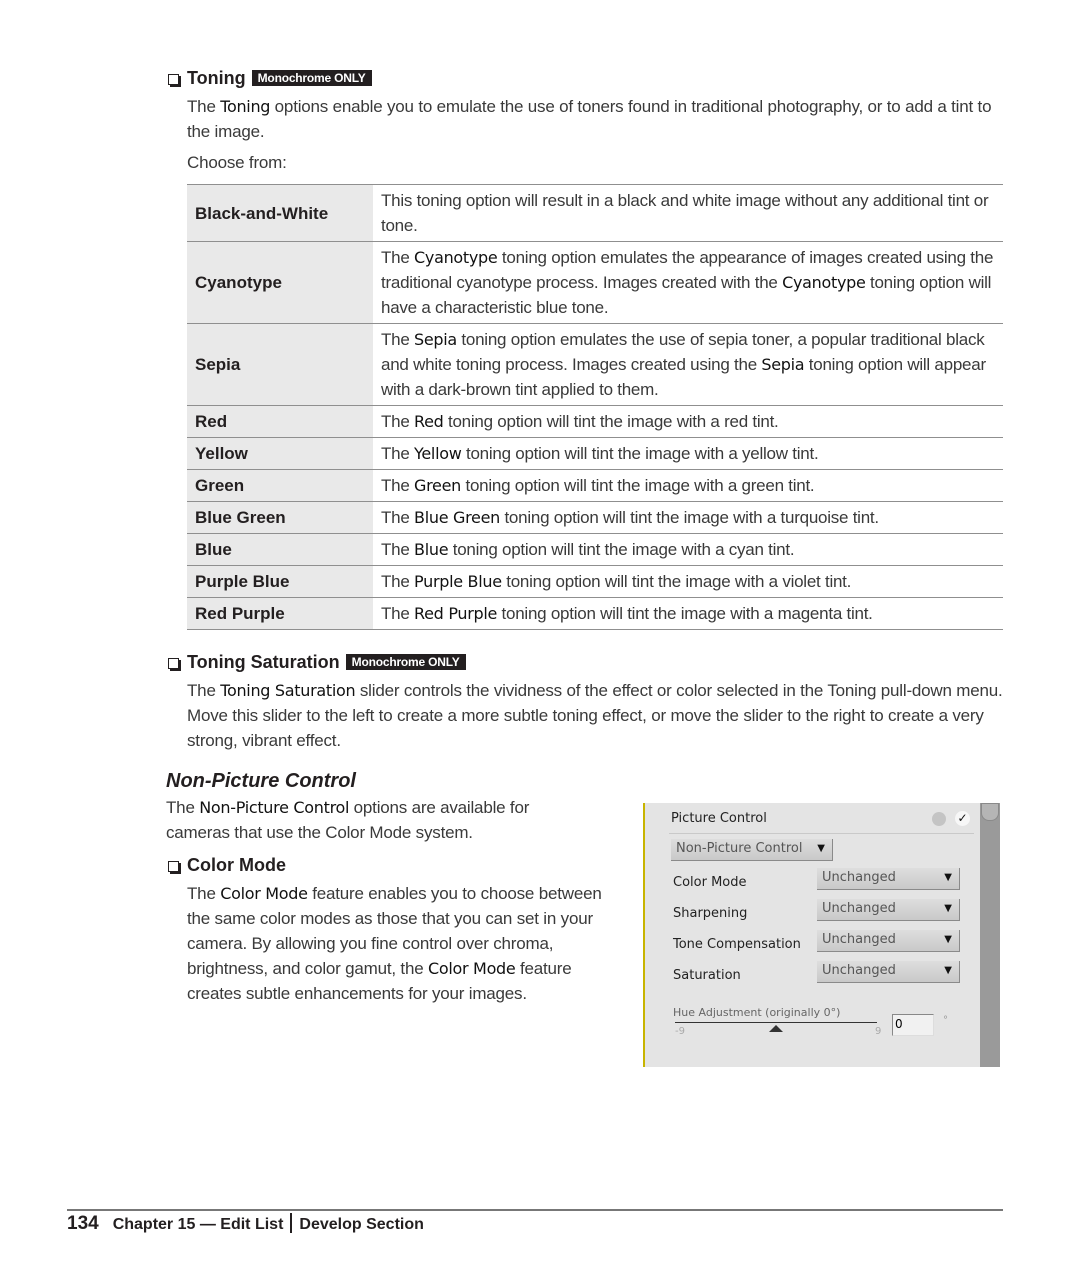 This screenshot has width=1080, height=1270. What do you see at coordinates (236, 865) in the screenshot?
I see `color-mode-title: Color Mode` at bounding box center [236, 865].